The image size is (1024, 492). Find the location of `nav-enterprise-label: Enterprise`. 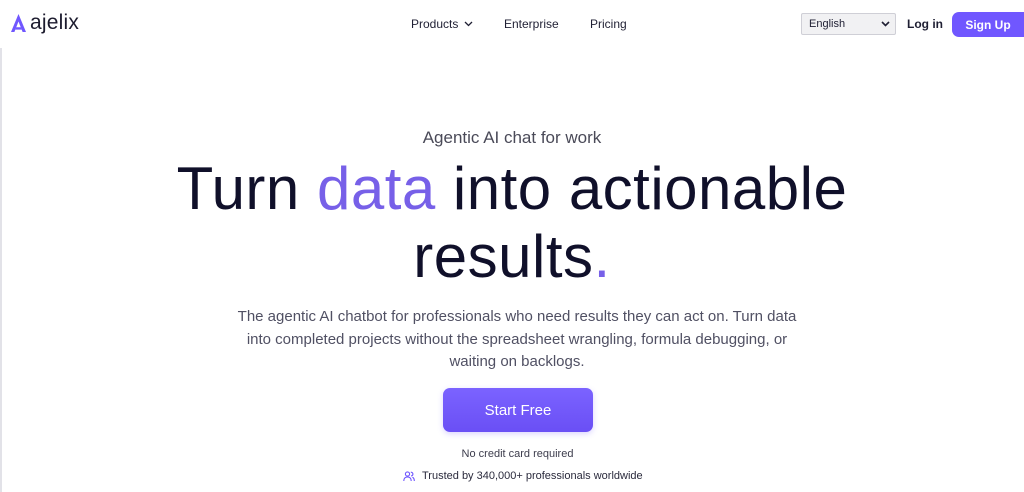

nav-enterprise-label: Enterprise is located at coordinates (531, 24).